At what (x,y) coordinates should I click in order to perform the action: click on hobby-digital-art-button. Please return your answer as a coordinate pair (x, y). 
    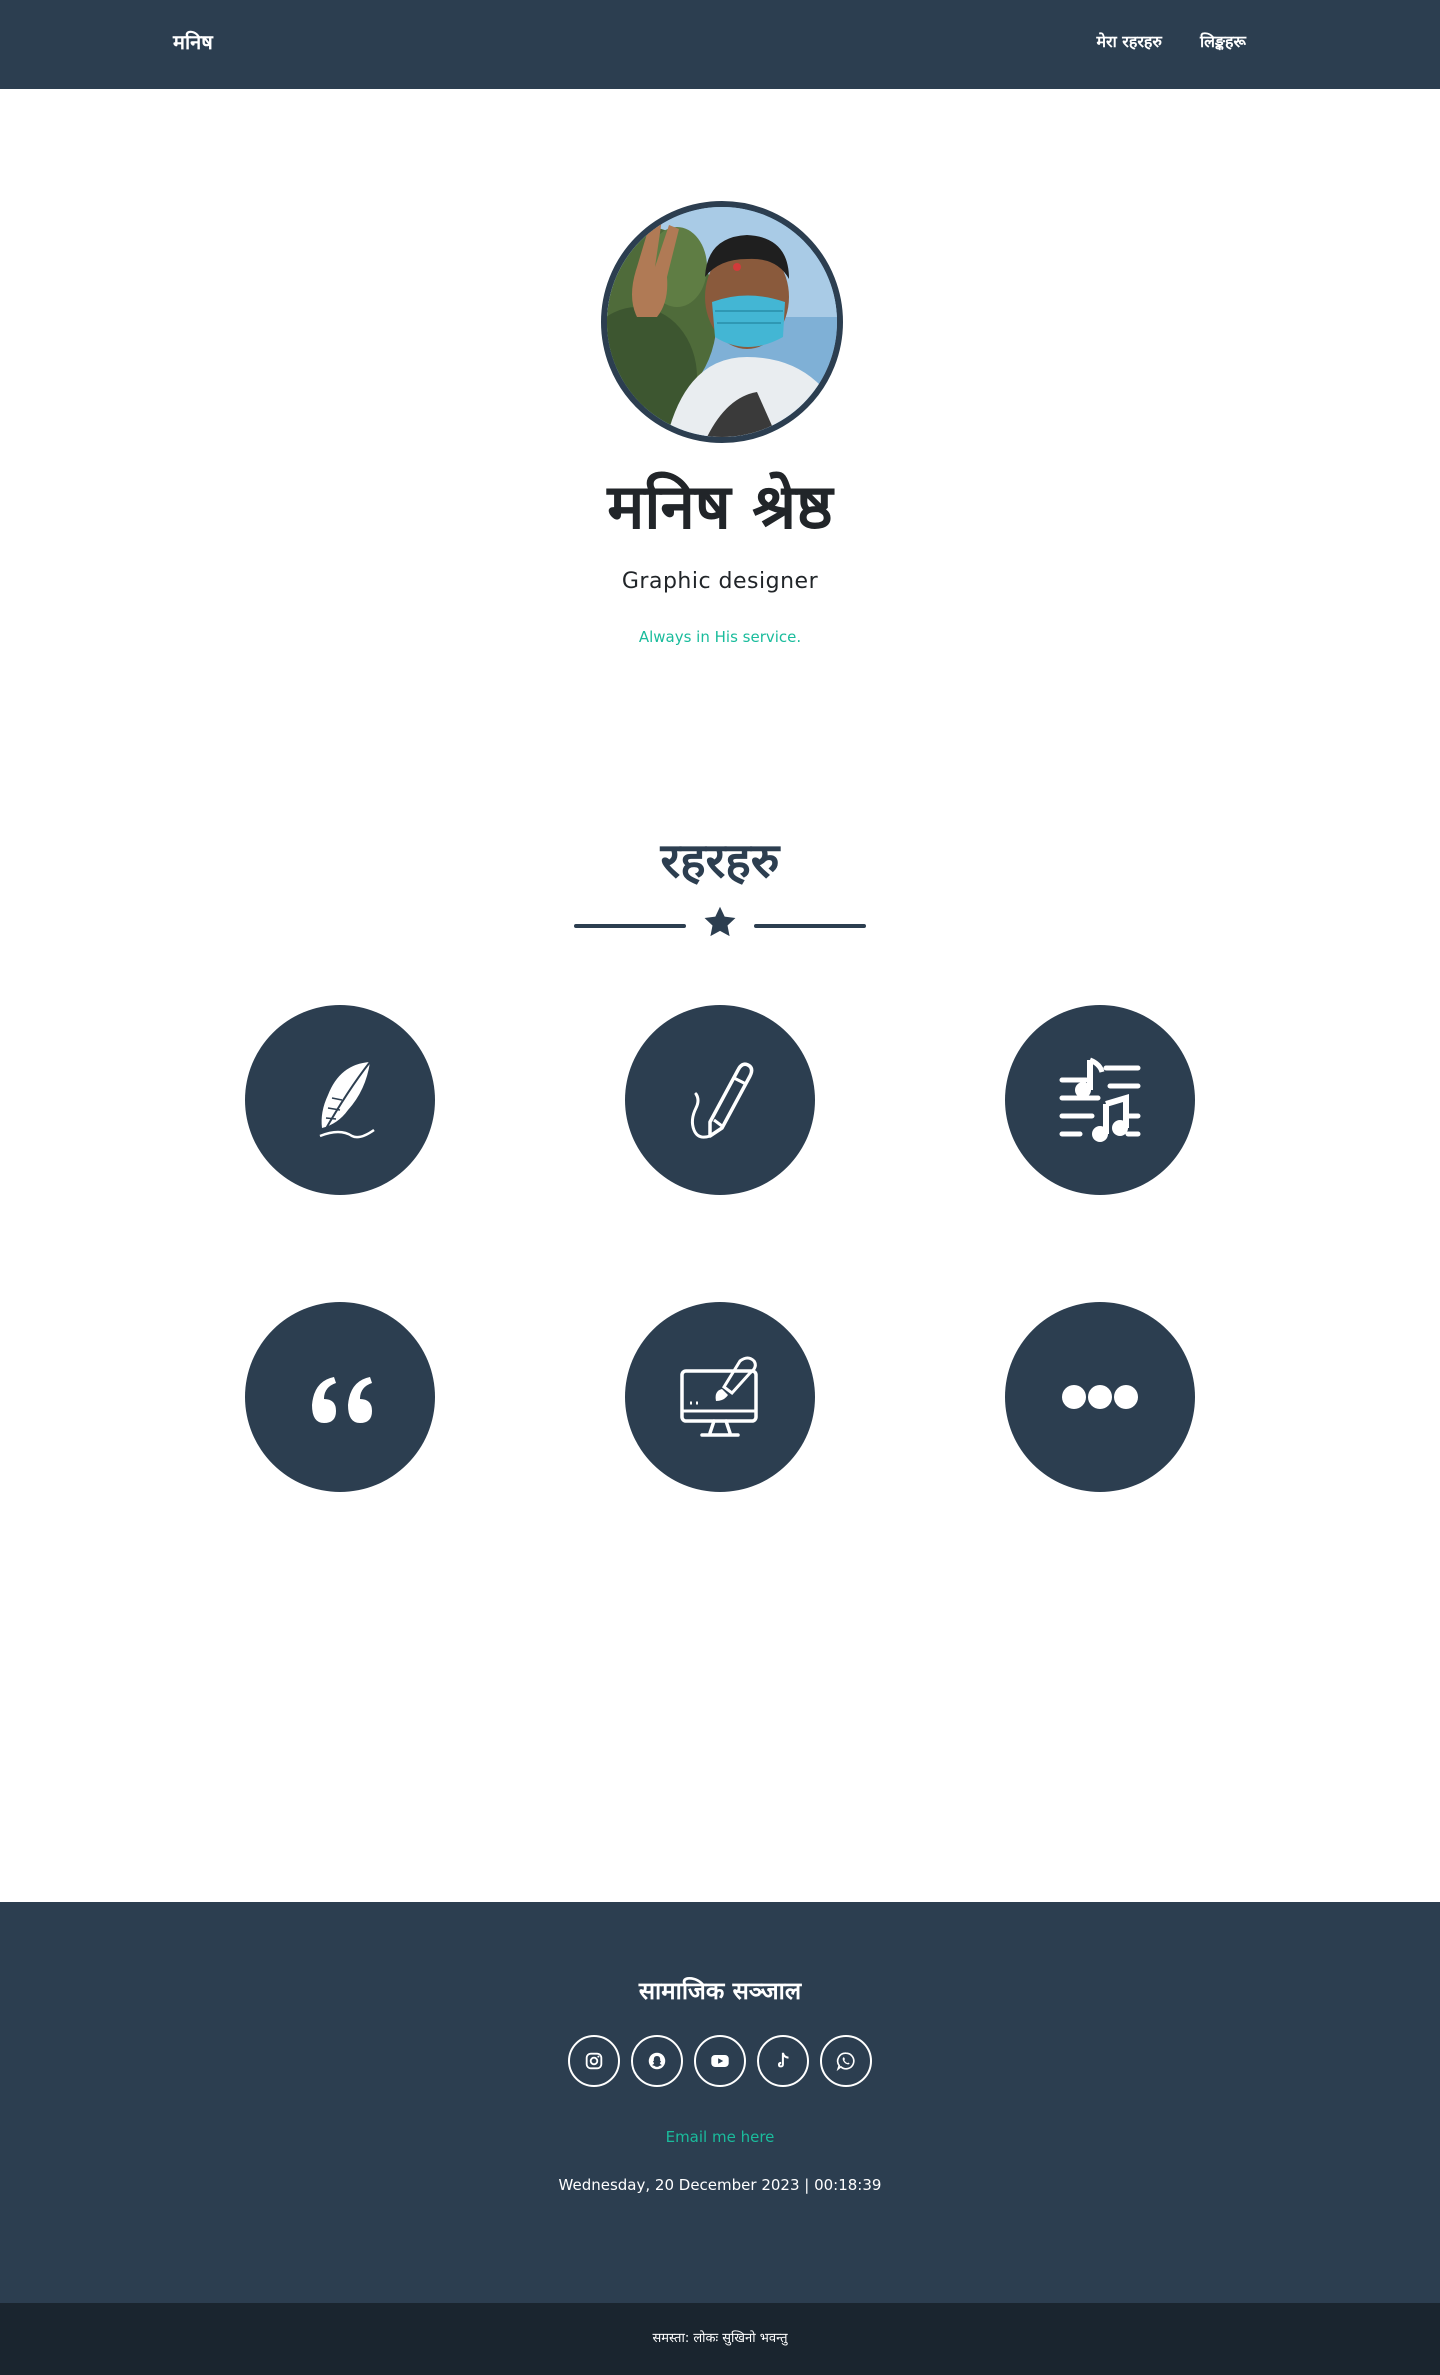
    Looking at the image, I should click on (720, 1397).